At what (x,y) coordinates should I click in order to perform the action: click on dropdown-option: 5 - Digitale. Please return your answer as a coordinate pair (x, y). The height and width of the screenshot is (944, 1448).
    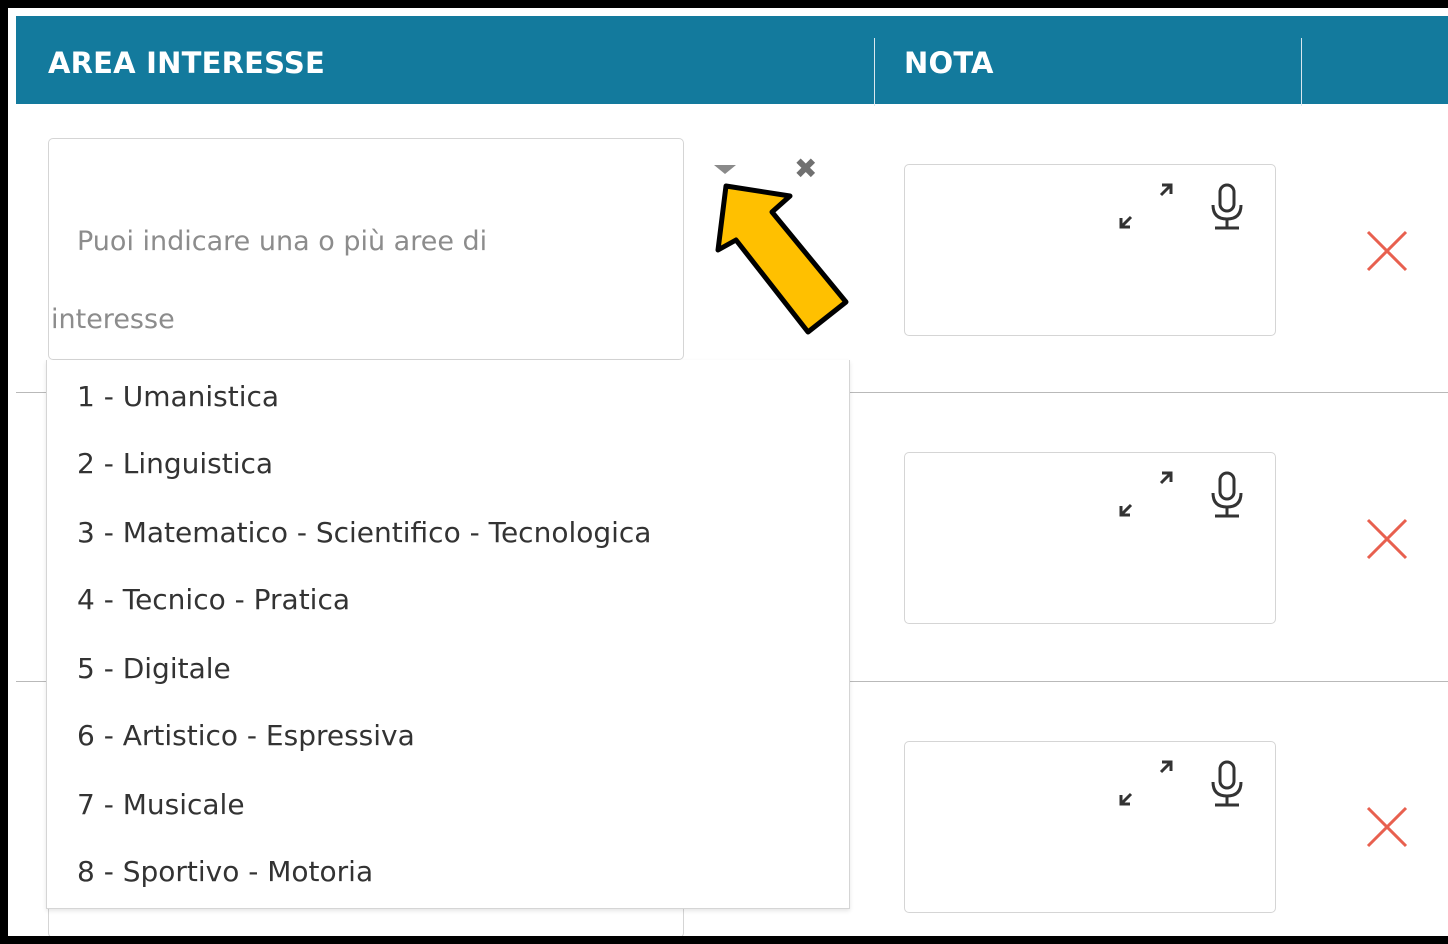
    Looking at the image, I should click on (154, 668).